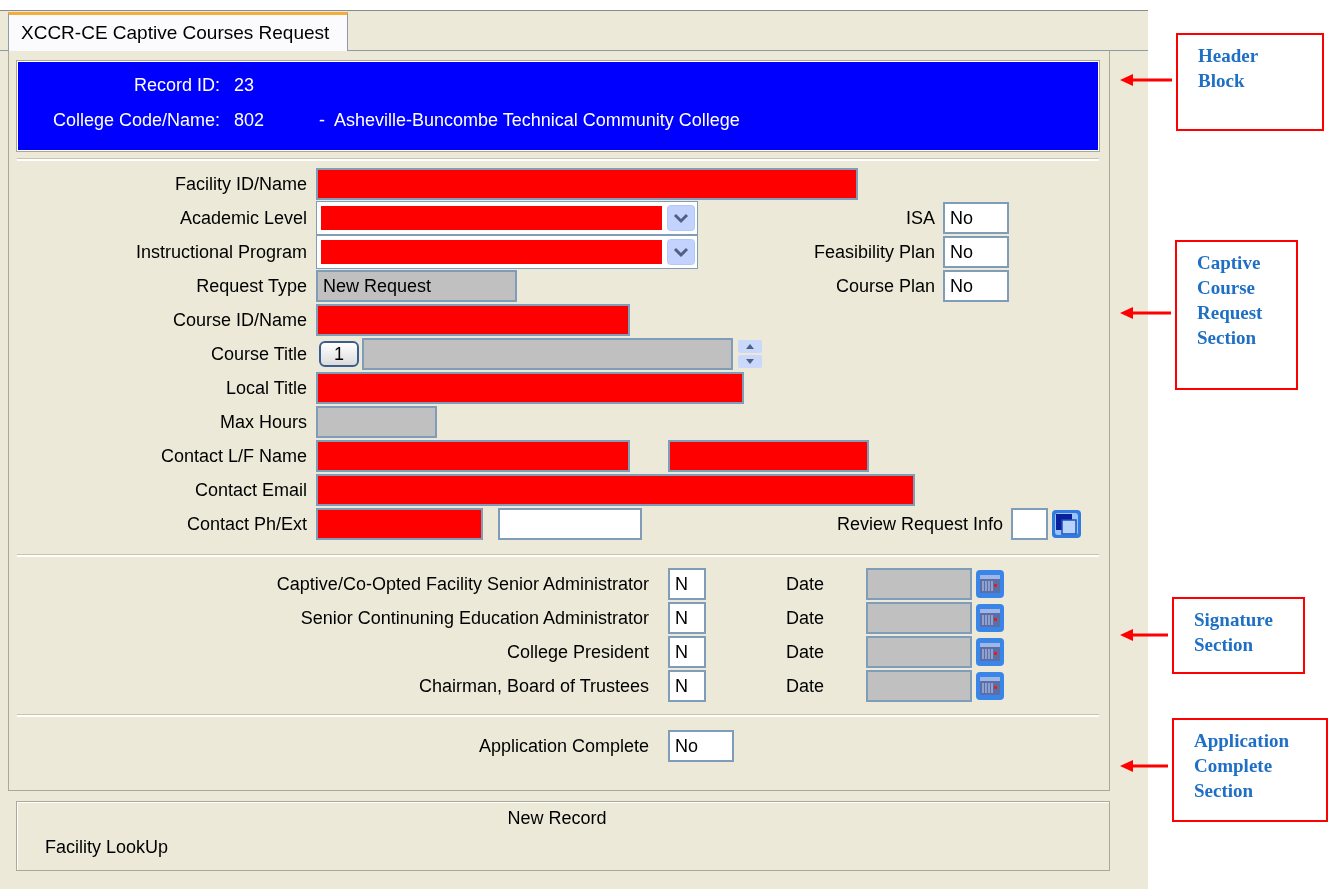 The height and width of the screenshot is (890, 1334). What do you see at coordinates (258, 354) in the screenshot?
I see `field-label: Course Title` at bounding box center [258, 354].